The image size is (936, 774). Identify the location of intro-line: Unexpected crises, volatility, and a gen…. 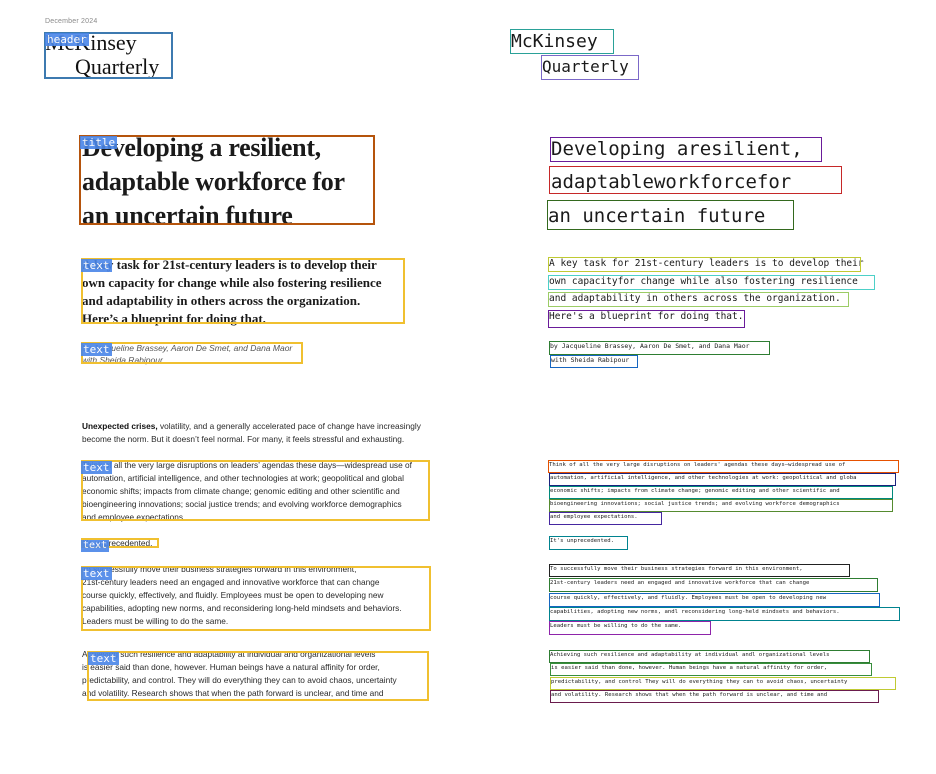
(257, 426).